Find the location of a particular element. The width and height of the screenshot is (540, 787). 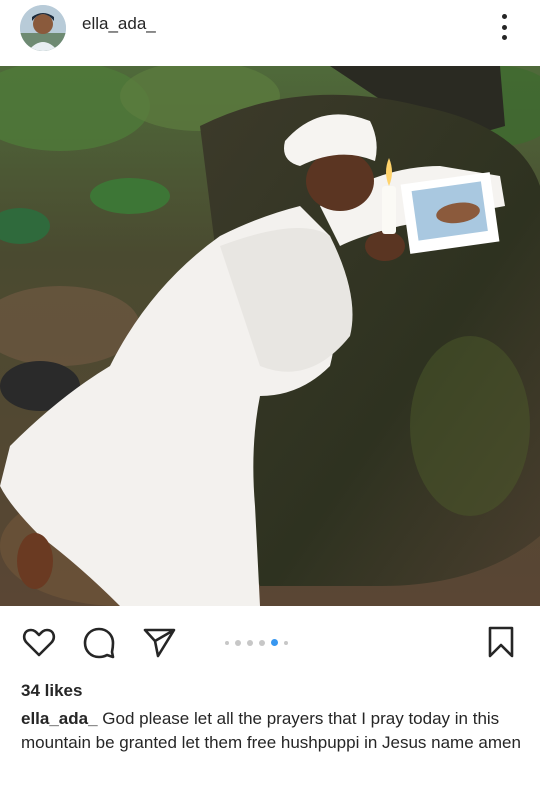

more-options-icon is located at coordinates (504, 27).